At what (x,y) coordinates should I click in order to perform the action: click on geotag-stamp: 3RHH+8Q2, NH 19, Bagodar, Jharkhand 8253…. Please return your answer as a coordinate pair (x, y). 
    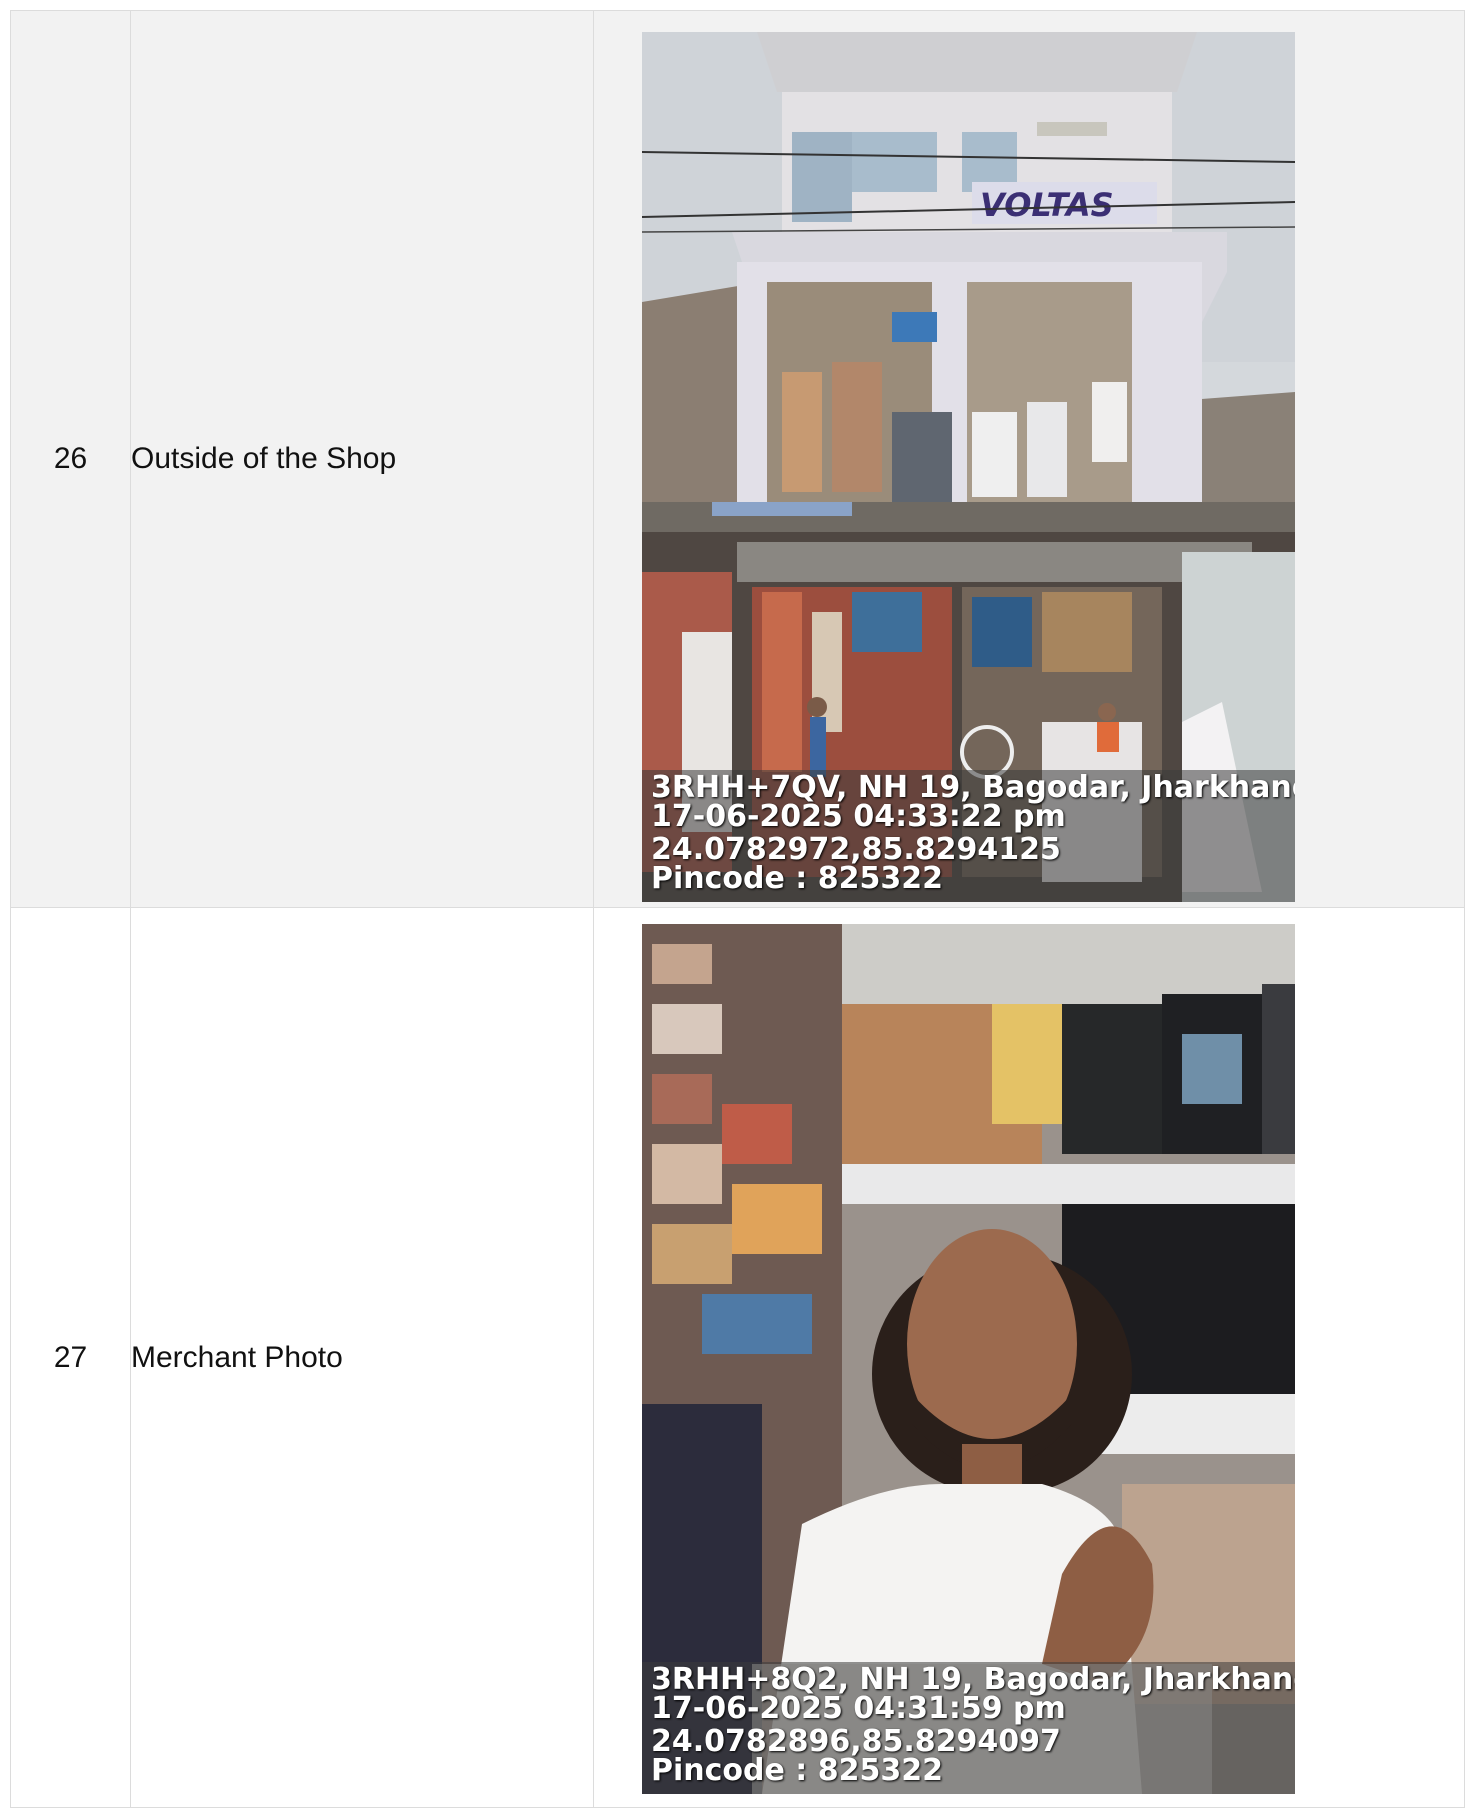
    Looking at the image, I should click on (968, 1728).